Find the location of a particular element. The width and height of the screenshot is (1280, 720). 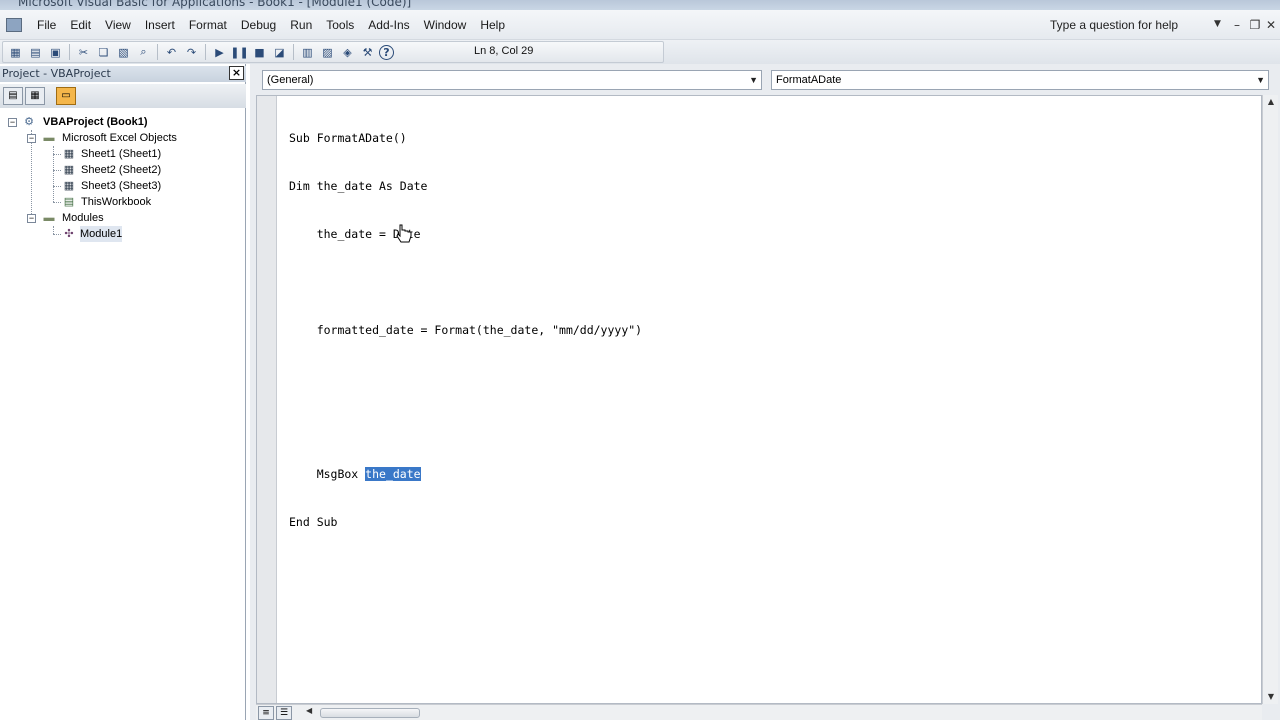

tree-item-label: Module1 is located at coordinates (101, 234).